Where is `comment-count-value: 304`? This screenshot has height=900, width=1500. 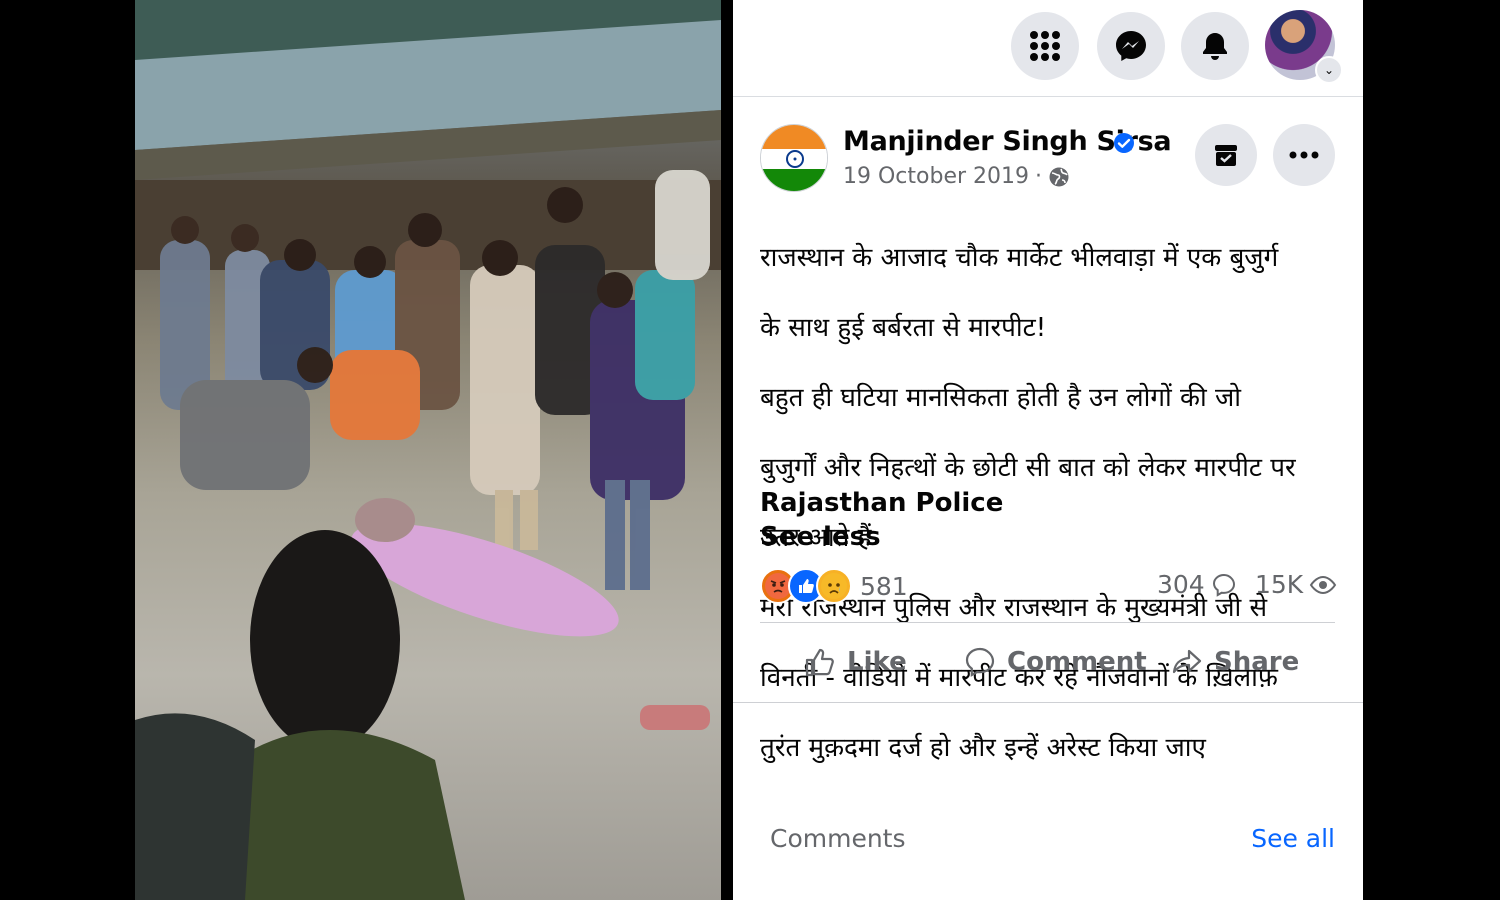
comment-count-value: 304 is located at coordinates (1181, 584).